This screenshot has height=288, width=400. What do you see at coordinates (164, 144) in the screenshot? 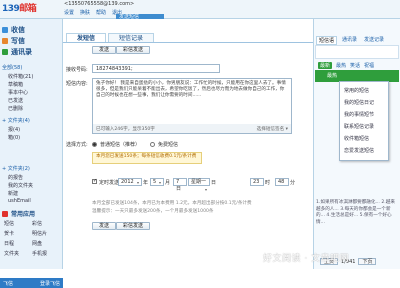
I see `mode-free-option: 免费短信` at bounding box center [164, 144].